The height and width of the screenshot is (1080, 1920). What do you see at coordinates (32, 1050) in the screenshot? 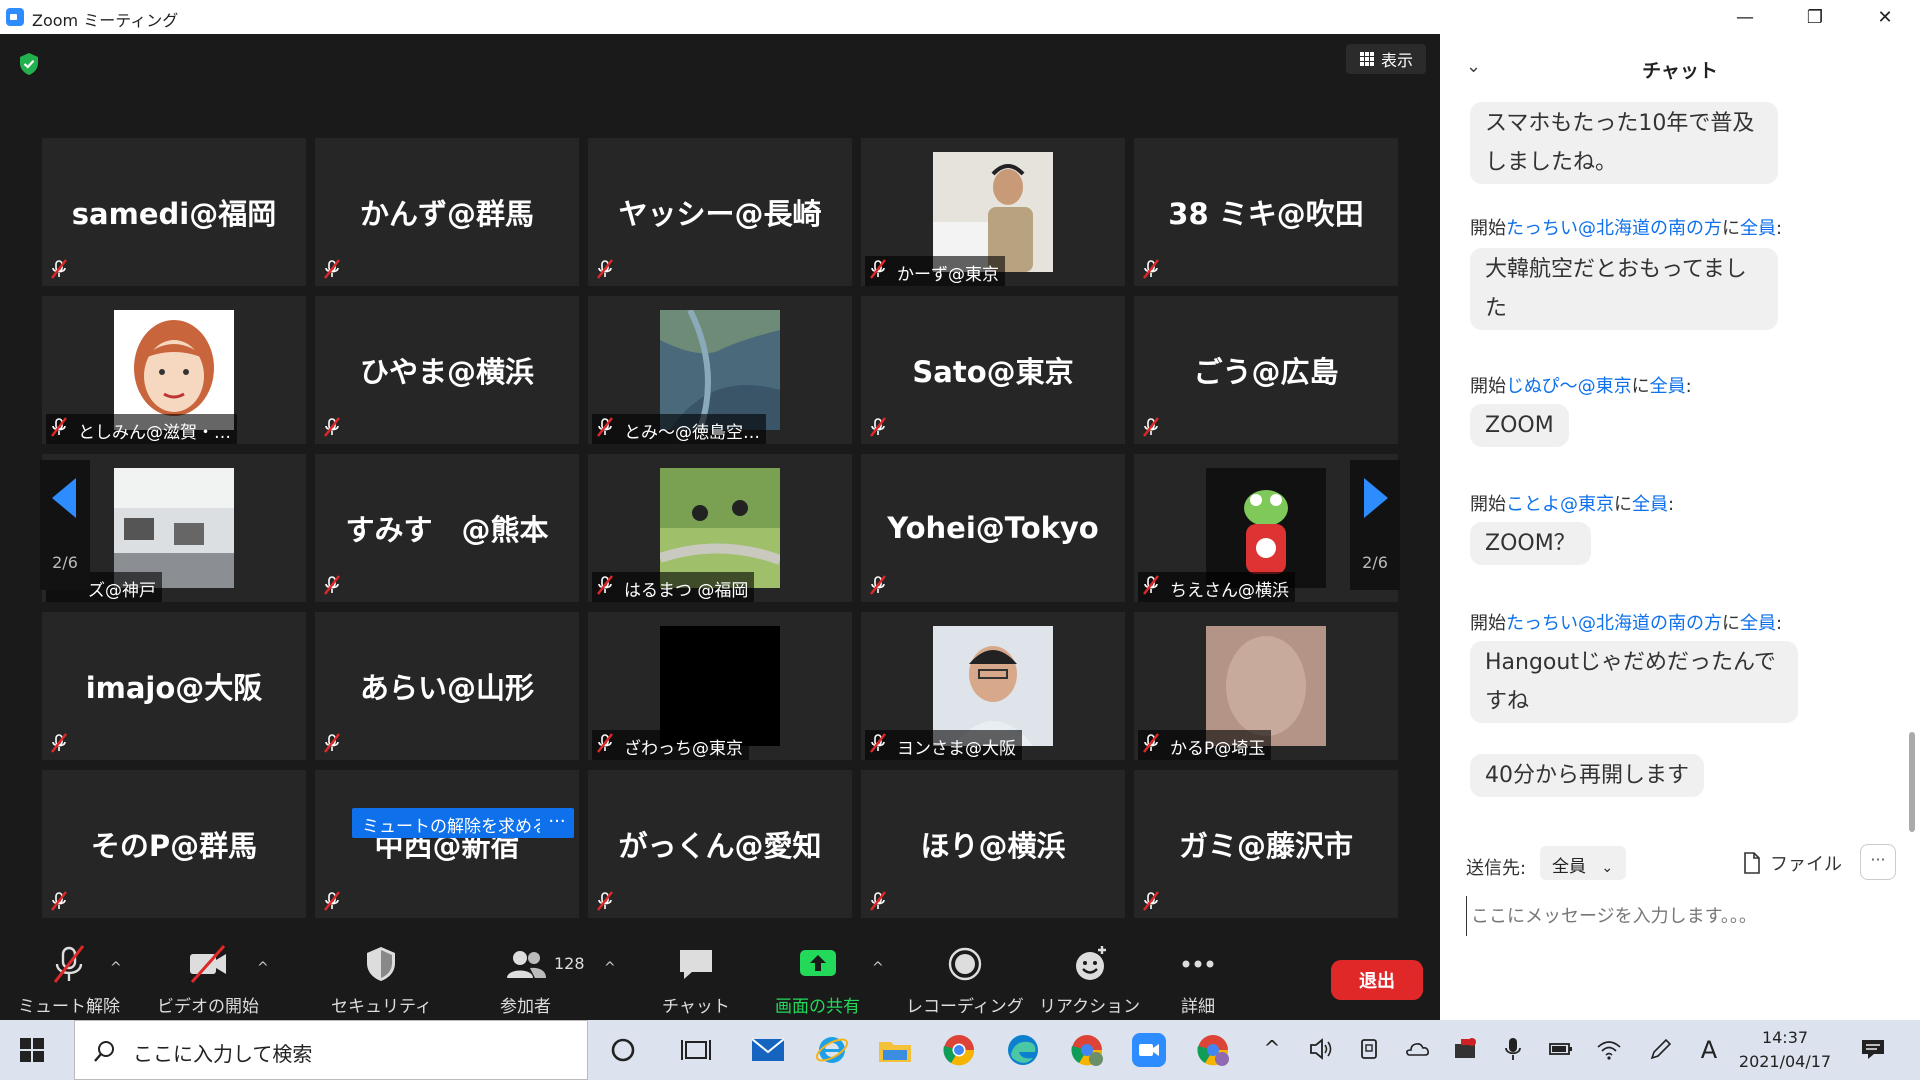
I see `windows-start-icon` at bounding box center [32, 1050].